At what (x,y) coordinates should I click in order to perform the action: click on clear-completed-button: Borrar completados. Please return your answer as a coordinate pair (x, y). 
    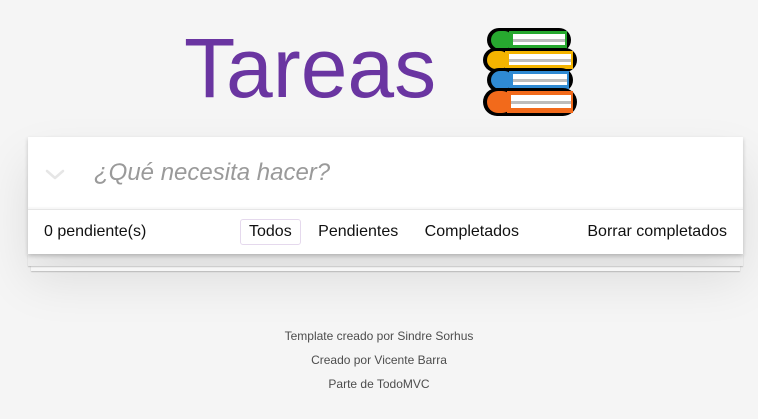
    Looking at the image, I should click on (657, 232).